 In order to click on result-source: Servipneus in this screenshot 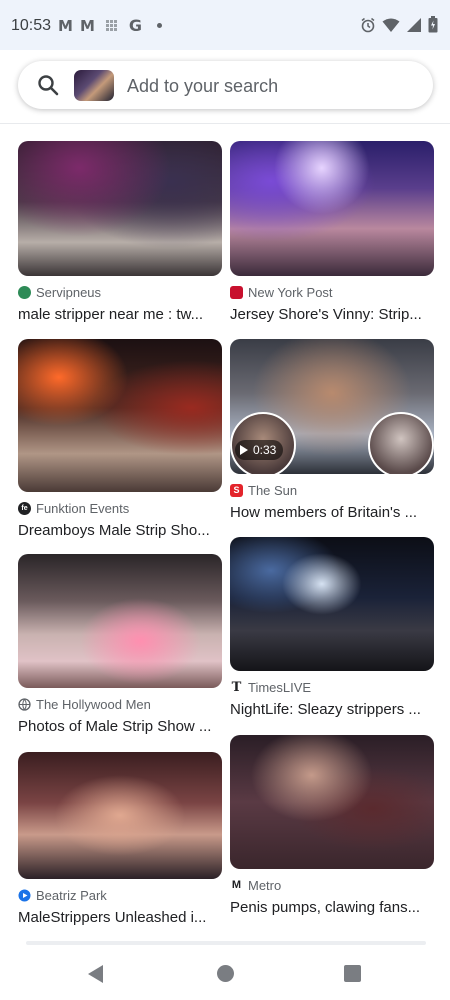, I will do `click(120, 292)`.